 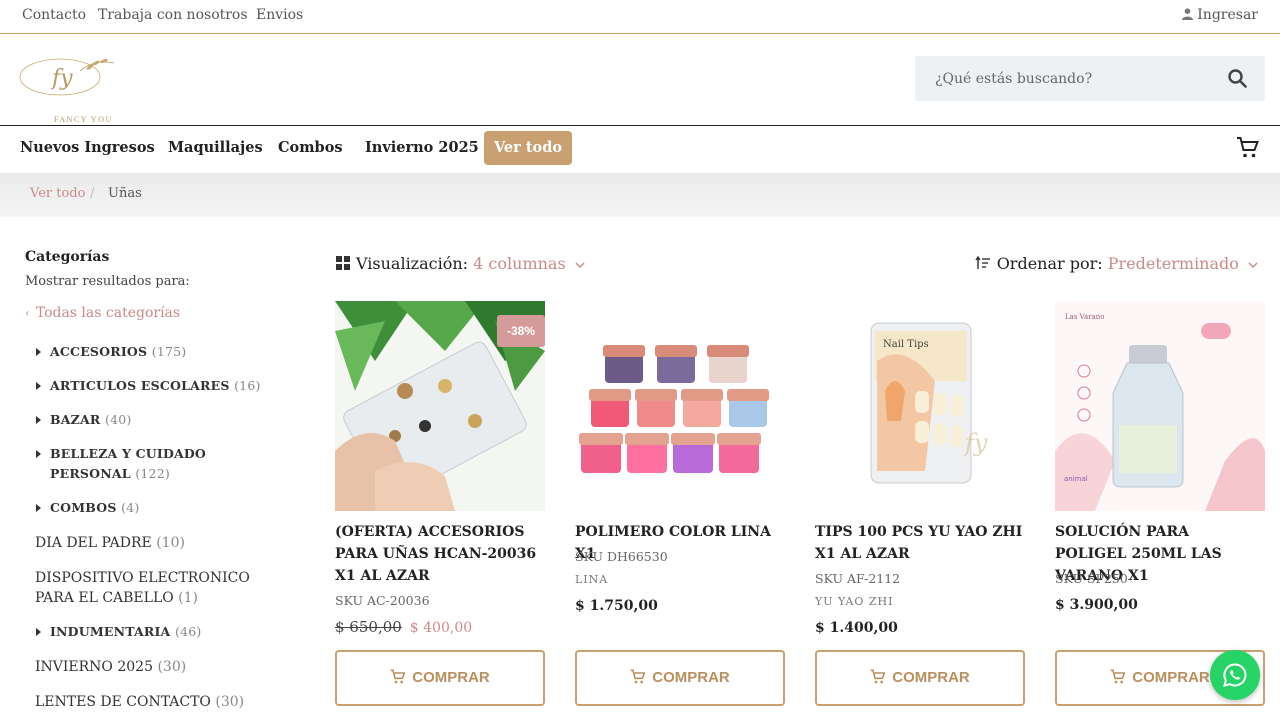 What do you see at coordinates (440, 406) in the screenshot?
I see `product-image: -38%` at bounding box center [440, 406].